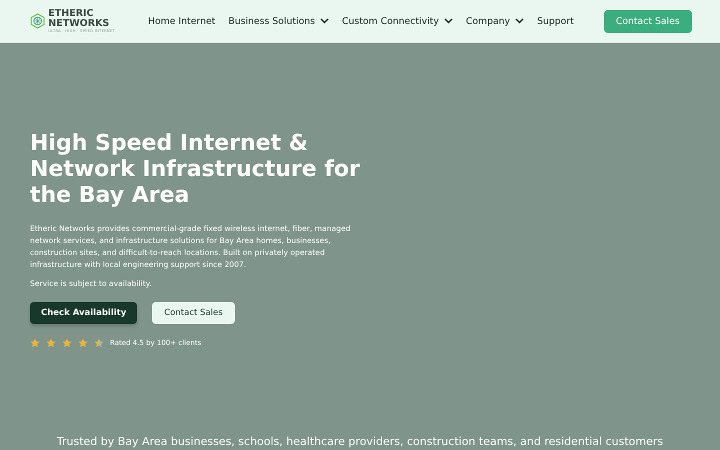  Describe the element at coordinates (84, 313) in the screenshot. I see `check-availability-button: Check Availability` at that location.